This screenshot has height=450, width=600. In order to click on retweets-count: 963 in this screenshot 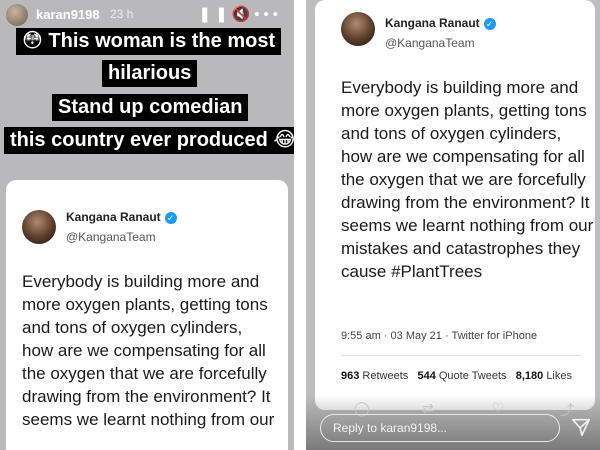, I will do `click(350, 376)`.